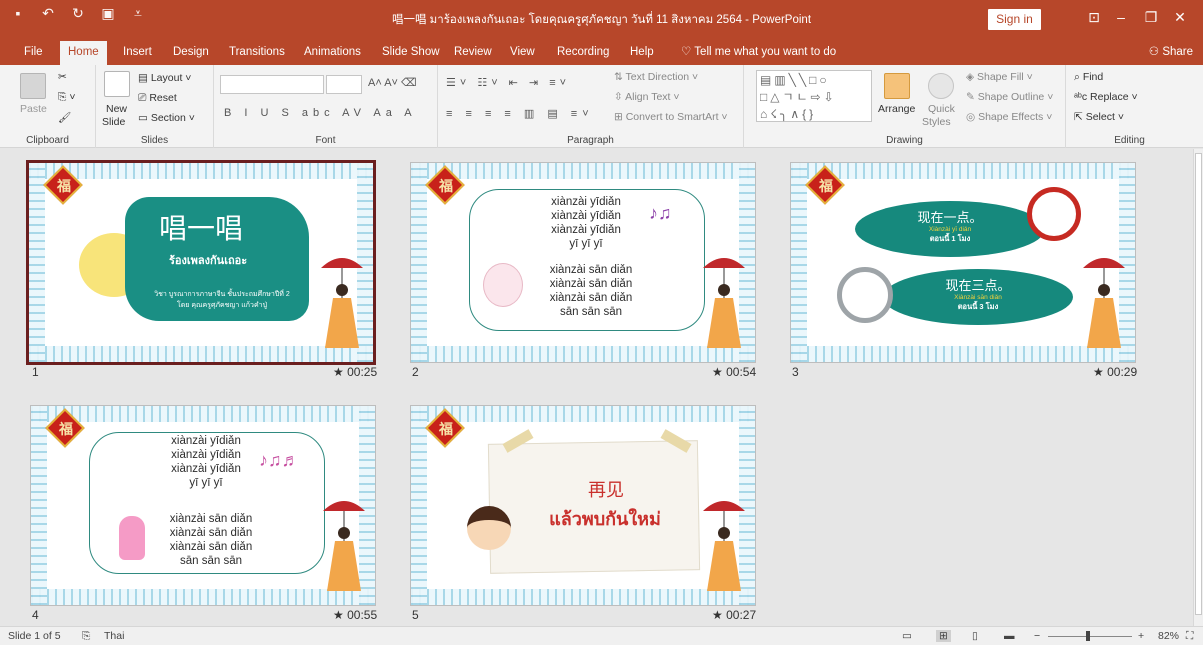  Describe the element at coordinates (33, 109) in the screenshot. I see `paste-button: Paste` at that location.